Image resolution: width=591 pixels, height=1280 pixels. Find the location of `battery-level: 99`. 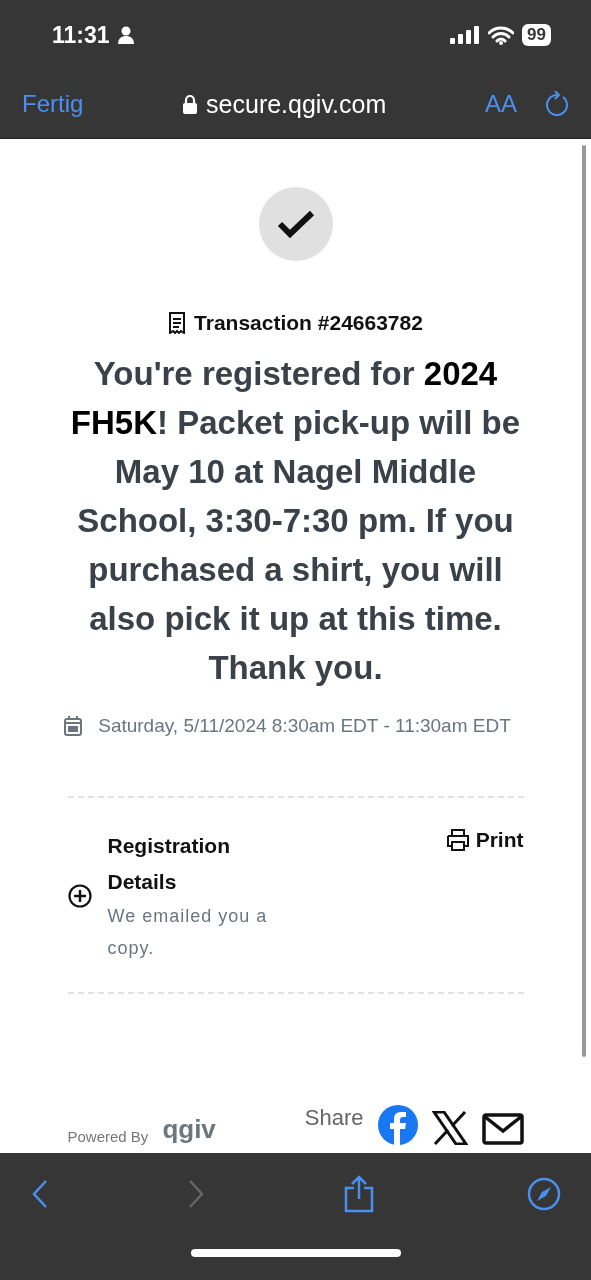

battery-level: 99 is located at coordinates (536, 35).